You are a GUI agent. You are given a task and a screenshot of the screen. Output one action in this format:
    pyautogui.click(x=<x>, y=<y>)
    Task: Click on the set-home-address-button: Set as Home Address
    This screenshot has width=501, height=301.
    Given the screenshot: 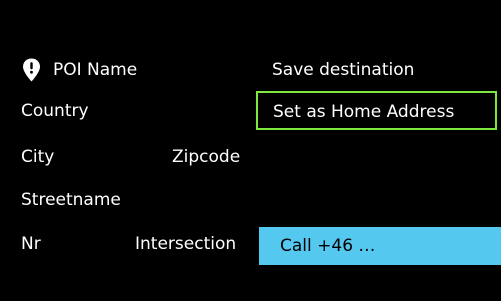 What is the action you would take?
    pyautogui.click(x=376, y=110)
    